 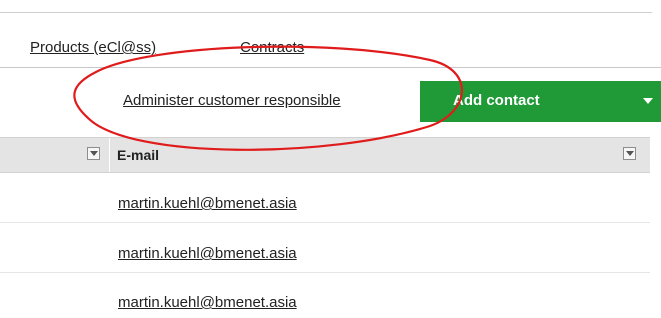 What do you see at coordinates (330, 53) in the screenshot?
I see `tab-bar: Products (eCl@ss) Contracts` at bounding box center [330, 53].